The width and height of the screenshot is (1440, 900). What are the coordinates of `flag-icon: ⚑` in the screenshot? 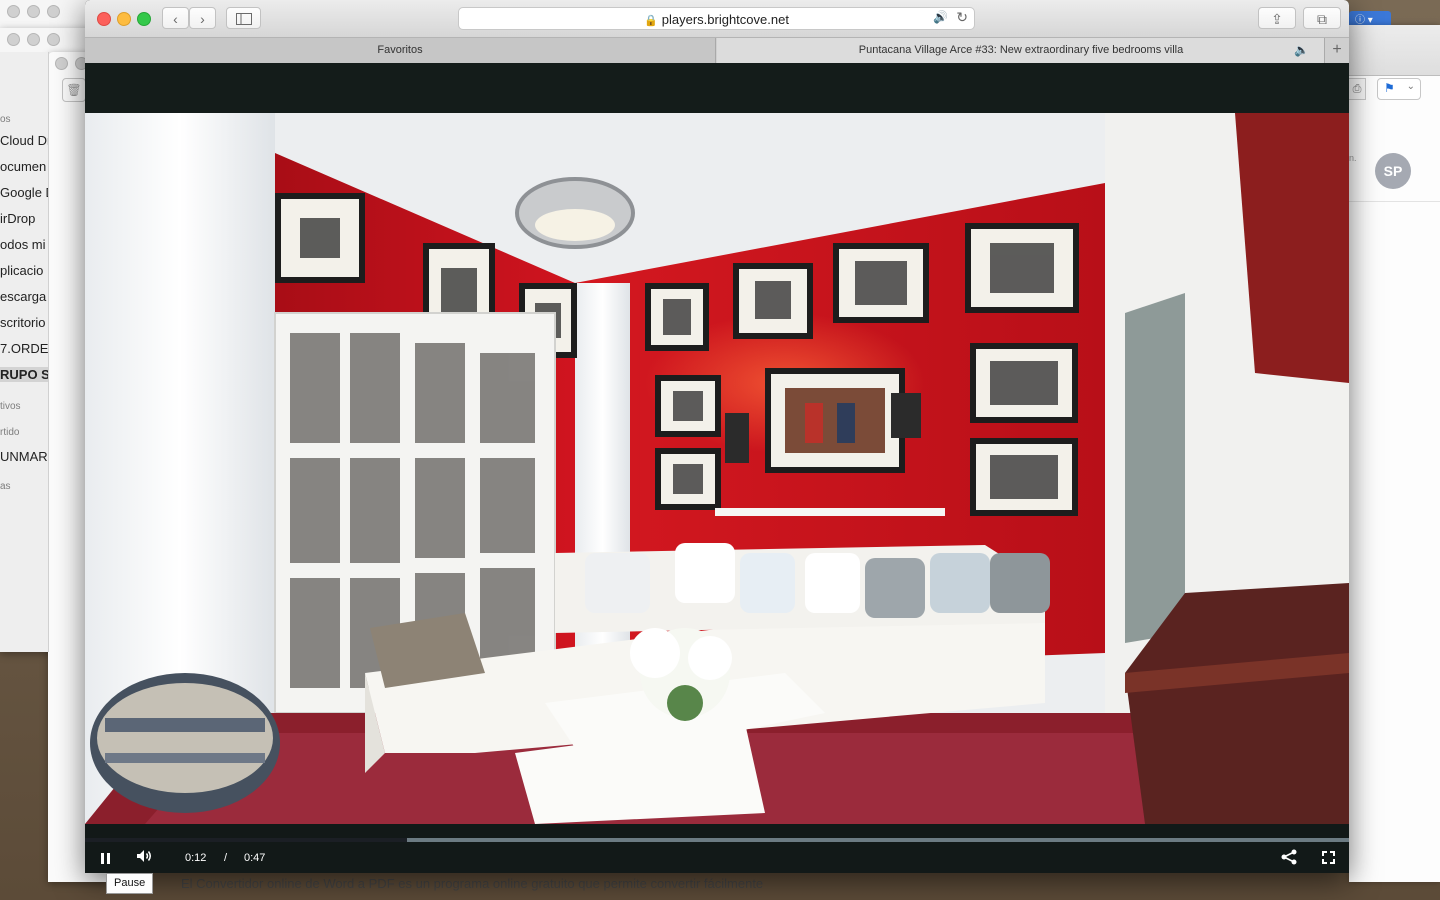 It's located at (1389, 88).